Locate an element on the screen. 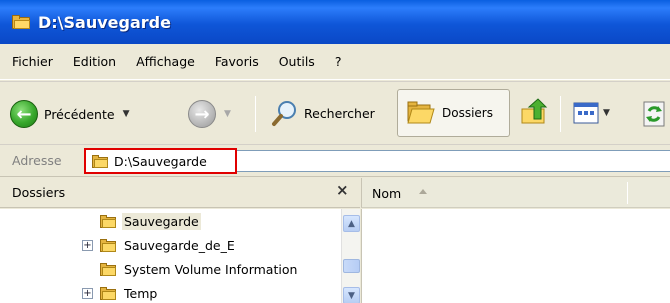  back-button: ← Précédente ▼ is located at coordinates (70, 114).